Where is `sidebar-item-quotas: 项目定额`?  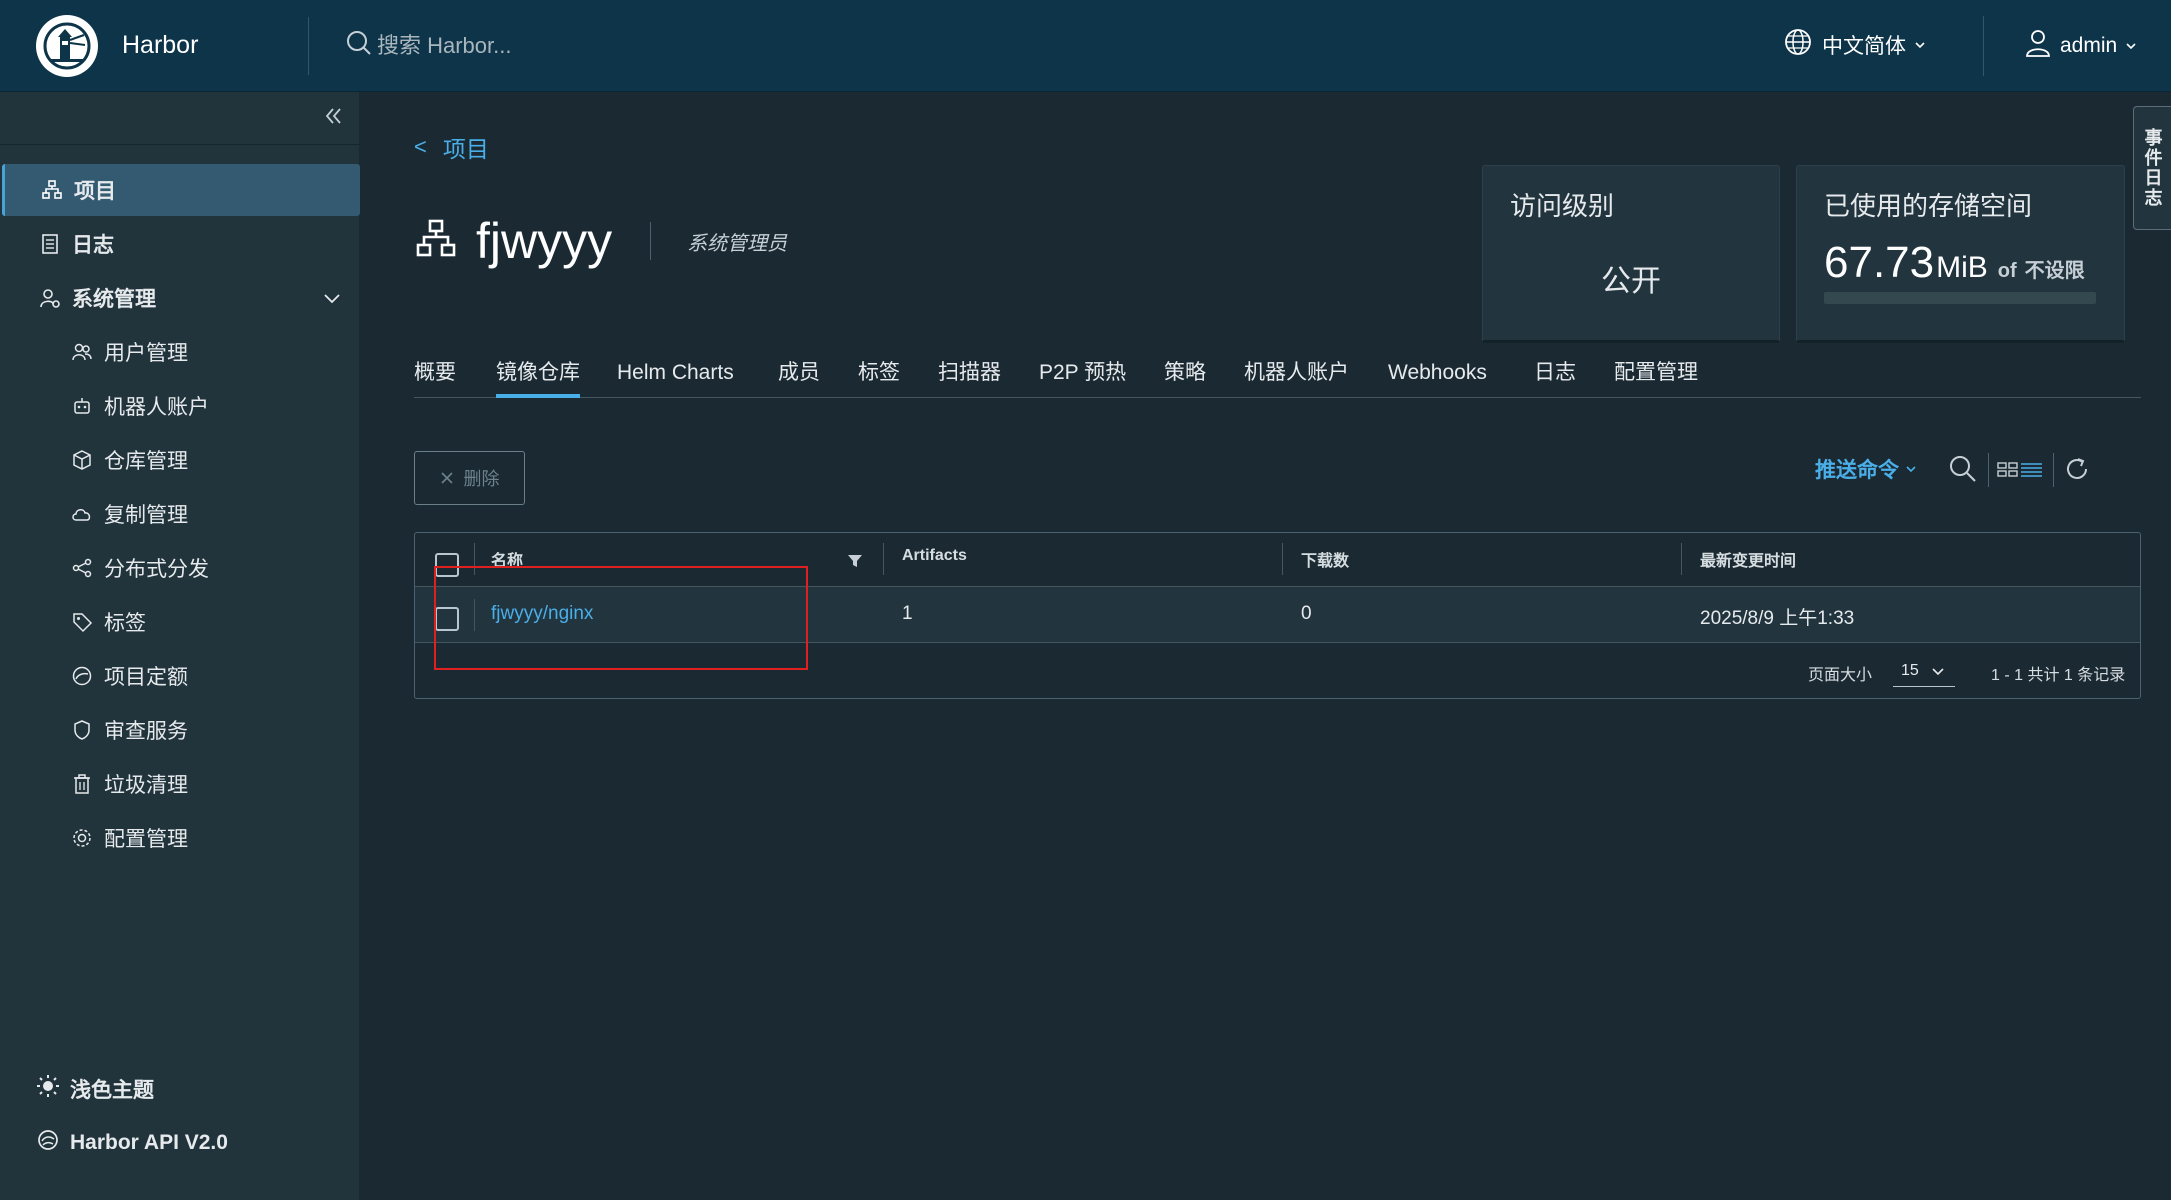
sidebar-item-quotas: 项目定额 is located at coordinates (180, 676).